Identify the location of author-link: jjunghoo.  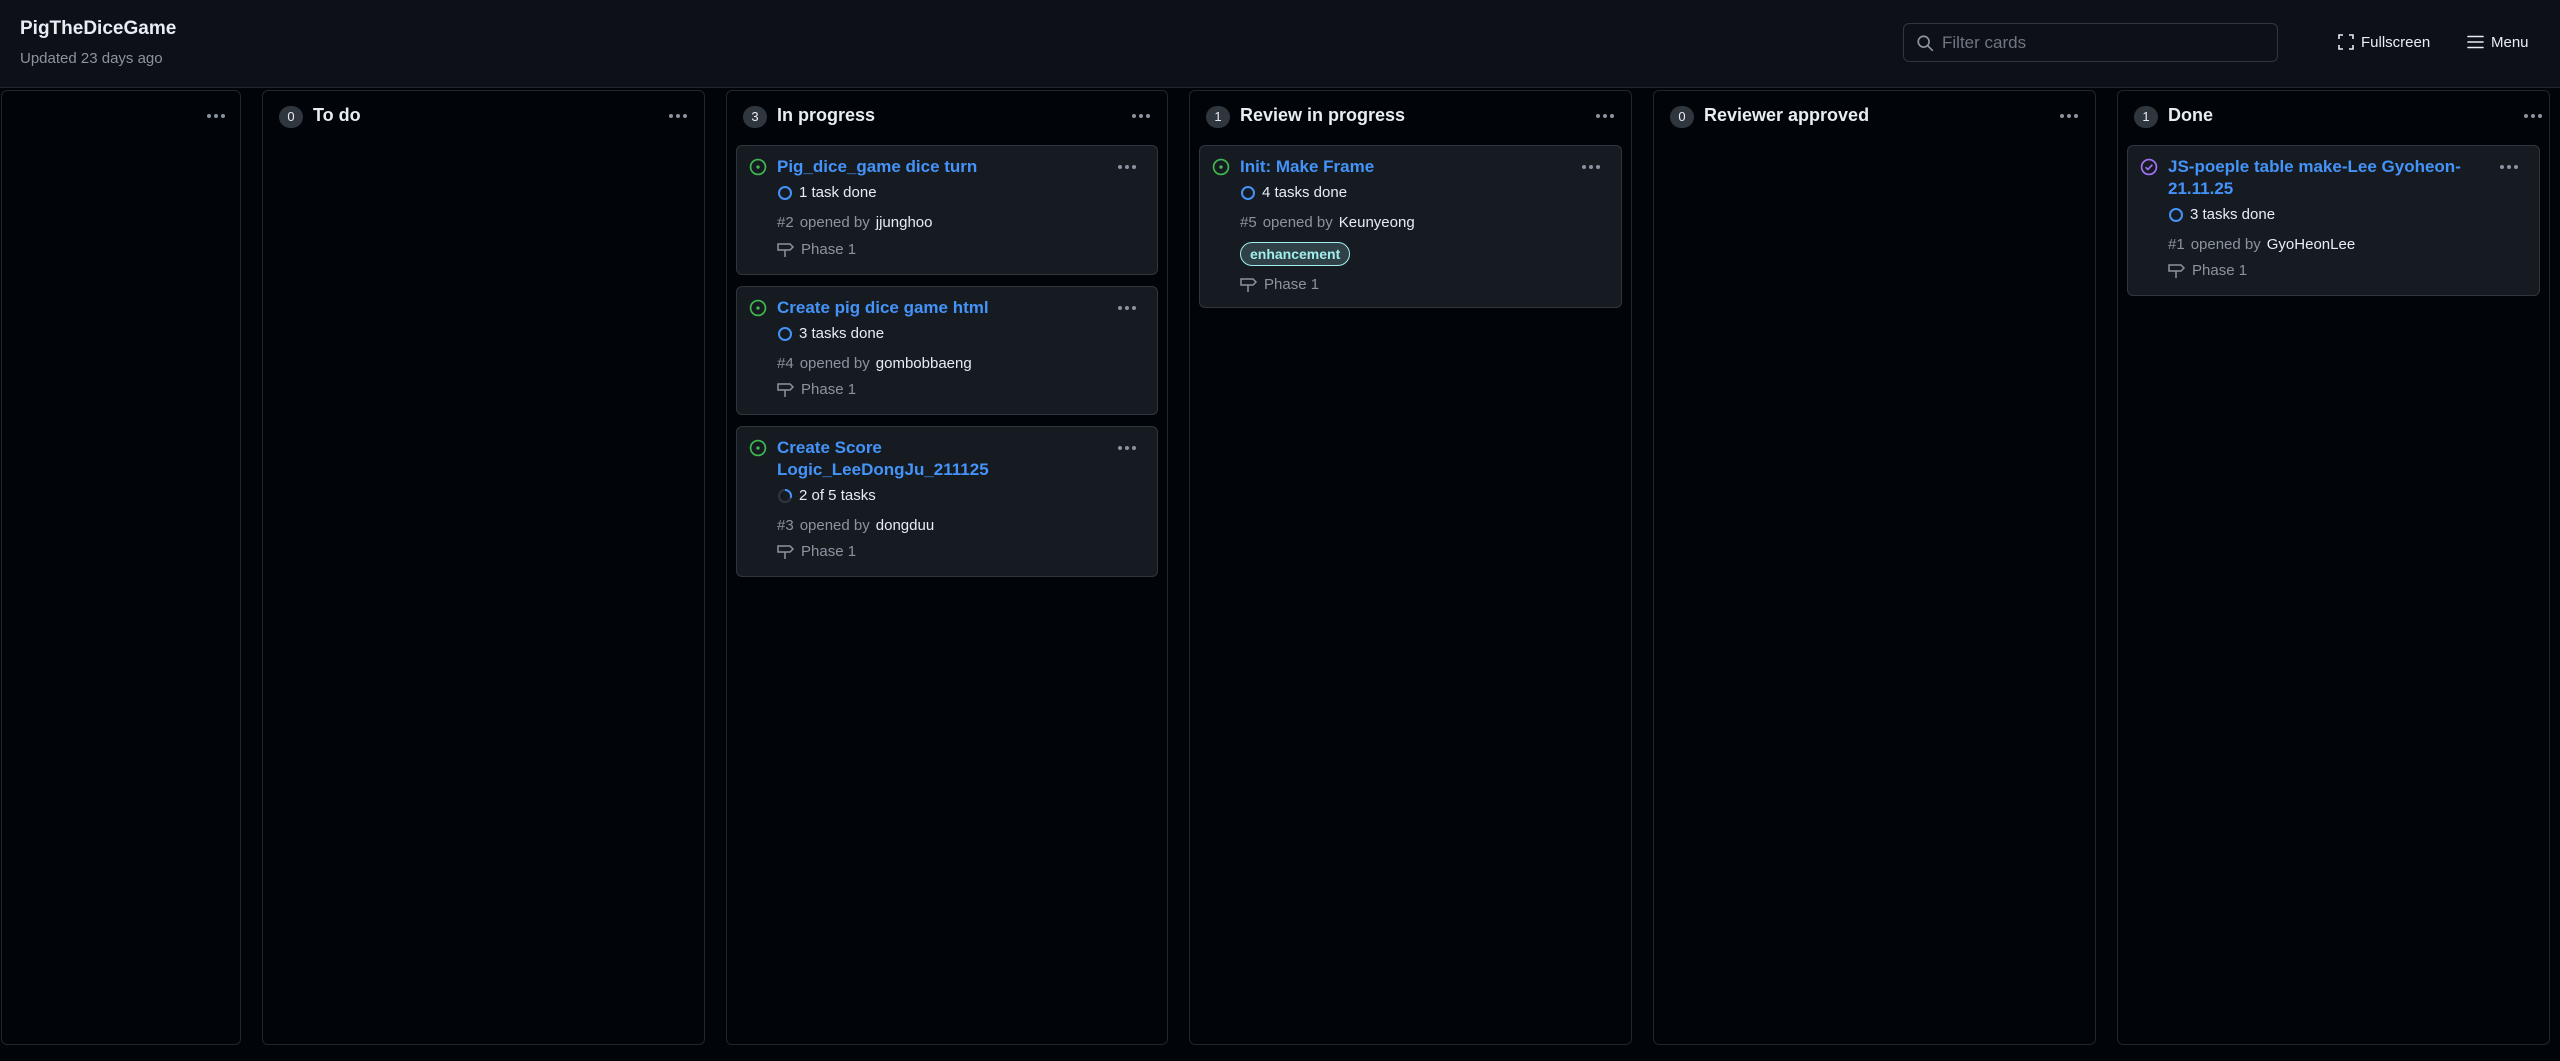
(904, 222).